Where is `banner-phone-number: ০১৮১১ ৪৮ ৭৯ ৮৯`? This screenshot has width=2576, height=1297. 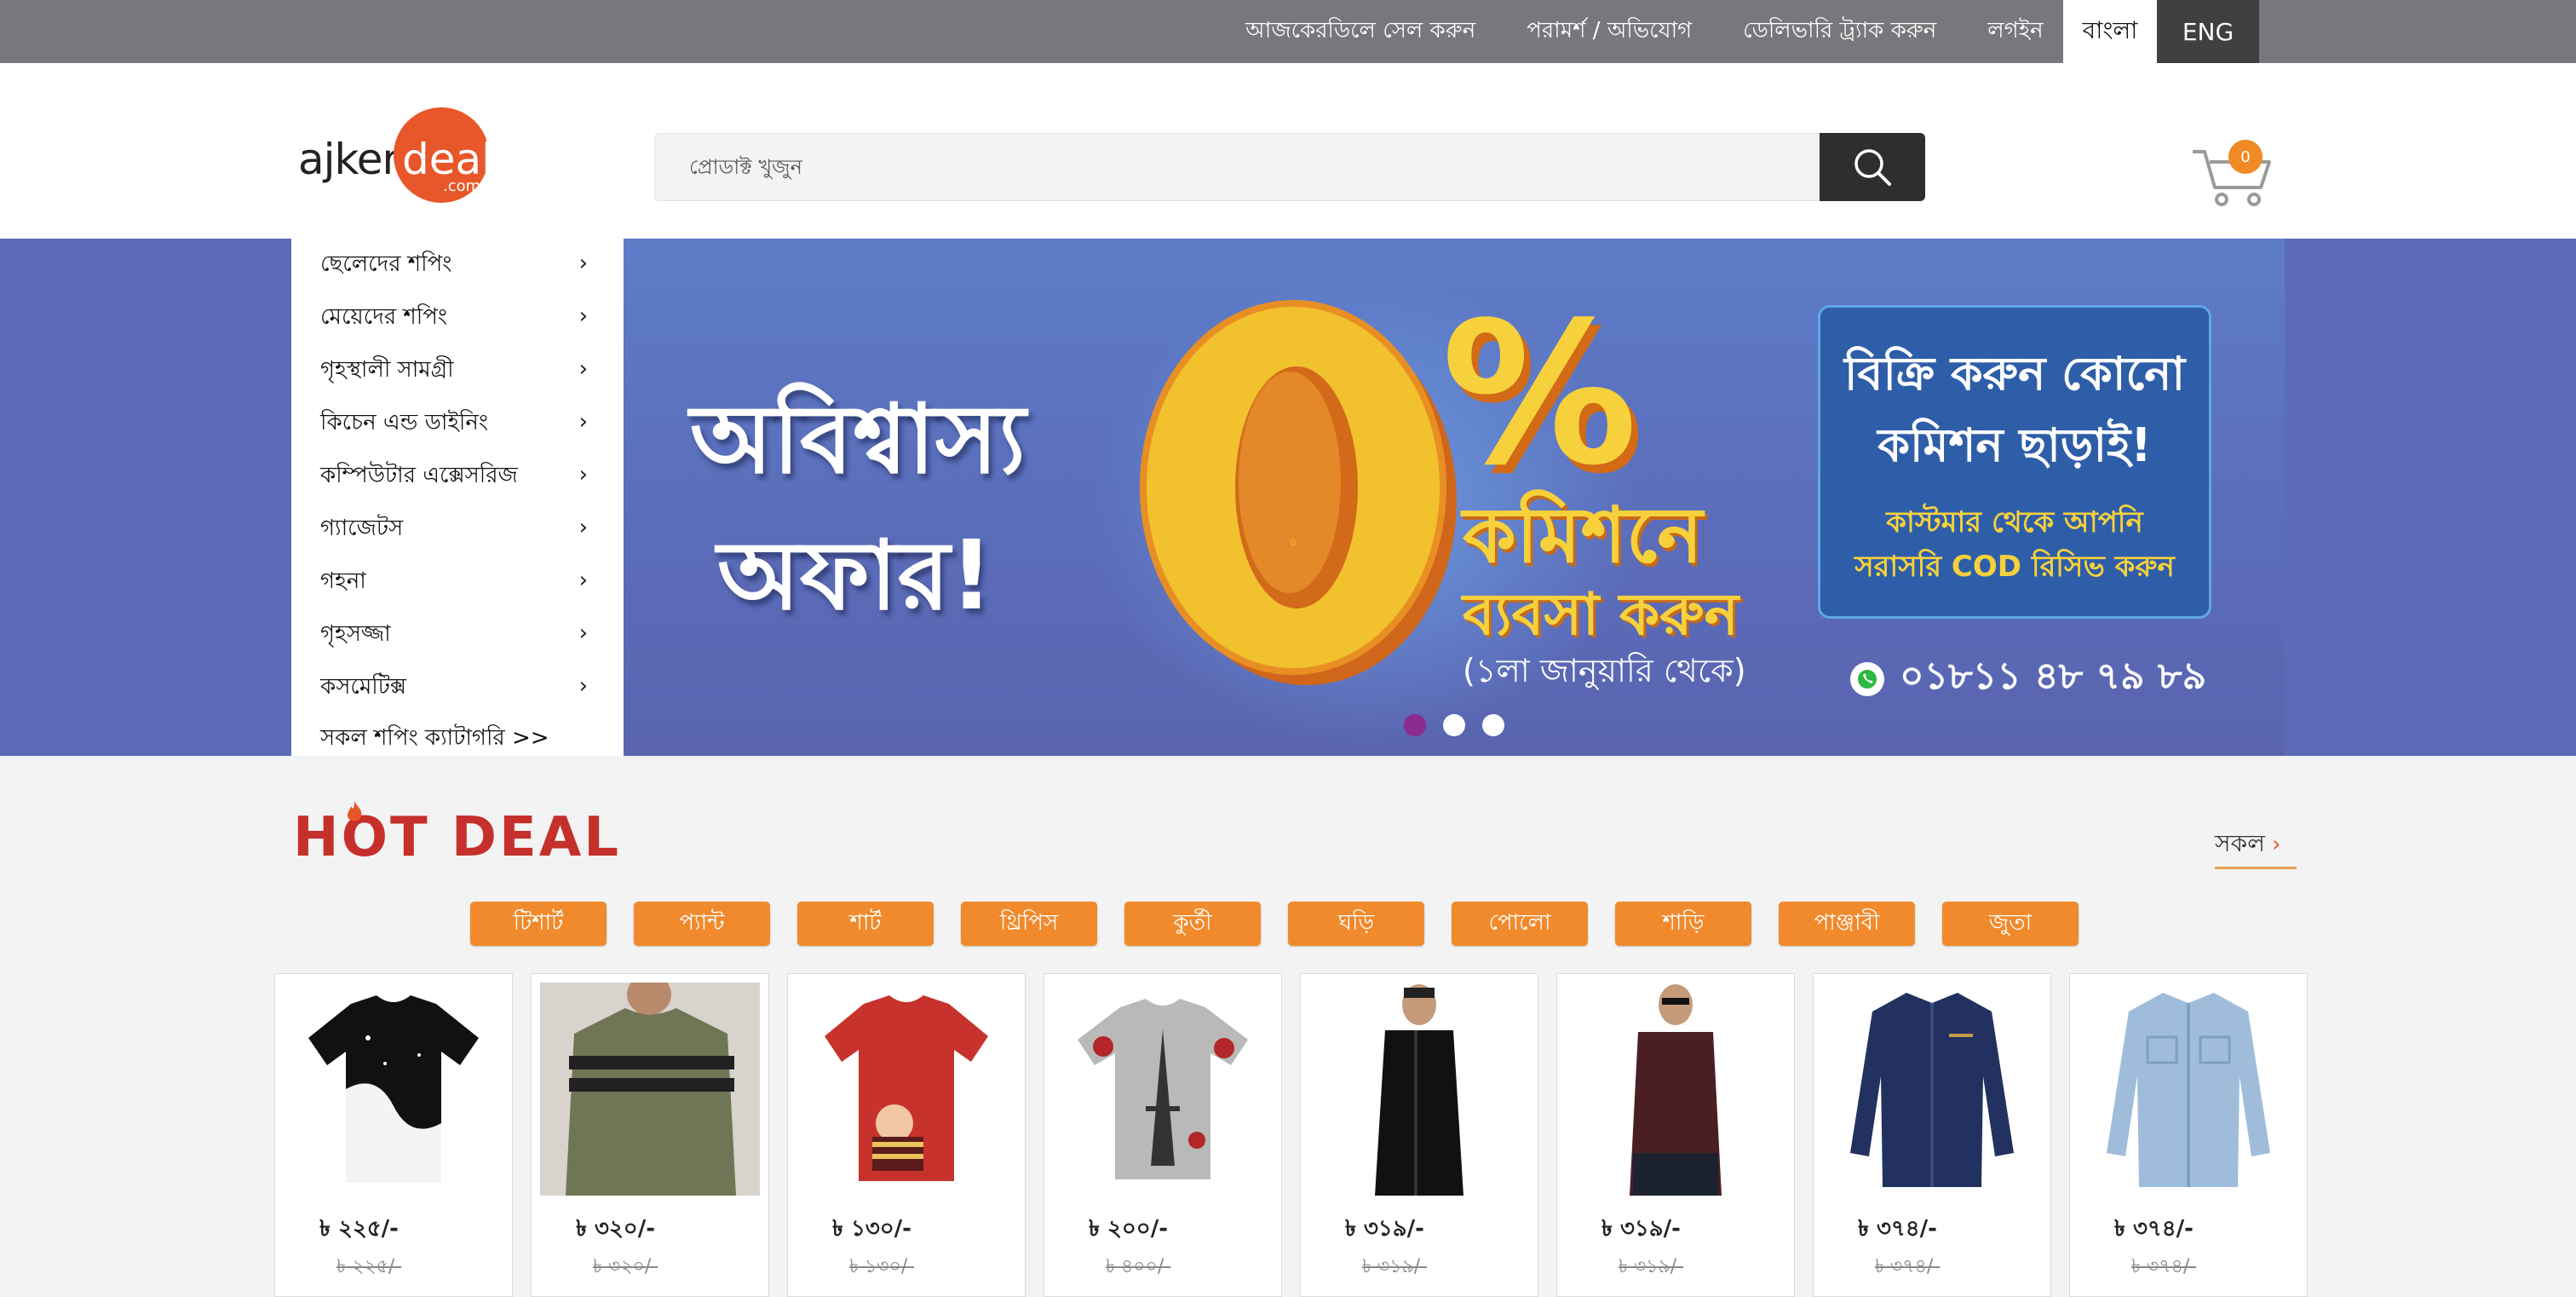 banner-phone-number: ০১৮১১ ৪৮ ৭৯ ৮৯ is located at coordinates (2054, 676).